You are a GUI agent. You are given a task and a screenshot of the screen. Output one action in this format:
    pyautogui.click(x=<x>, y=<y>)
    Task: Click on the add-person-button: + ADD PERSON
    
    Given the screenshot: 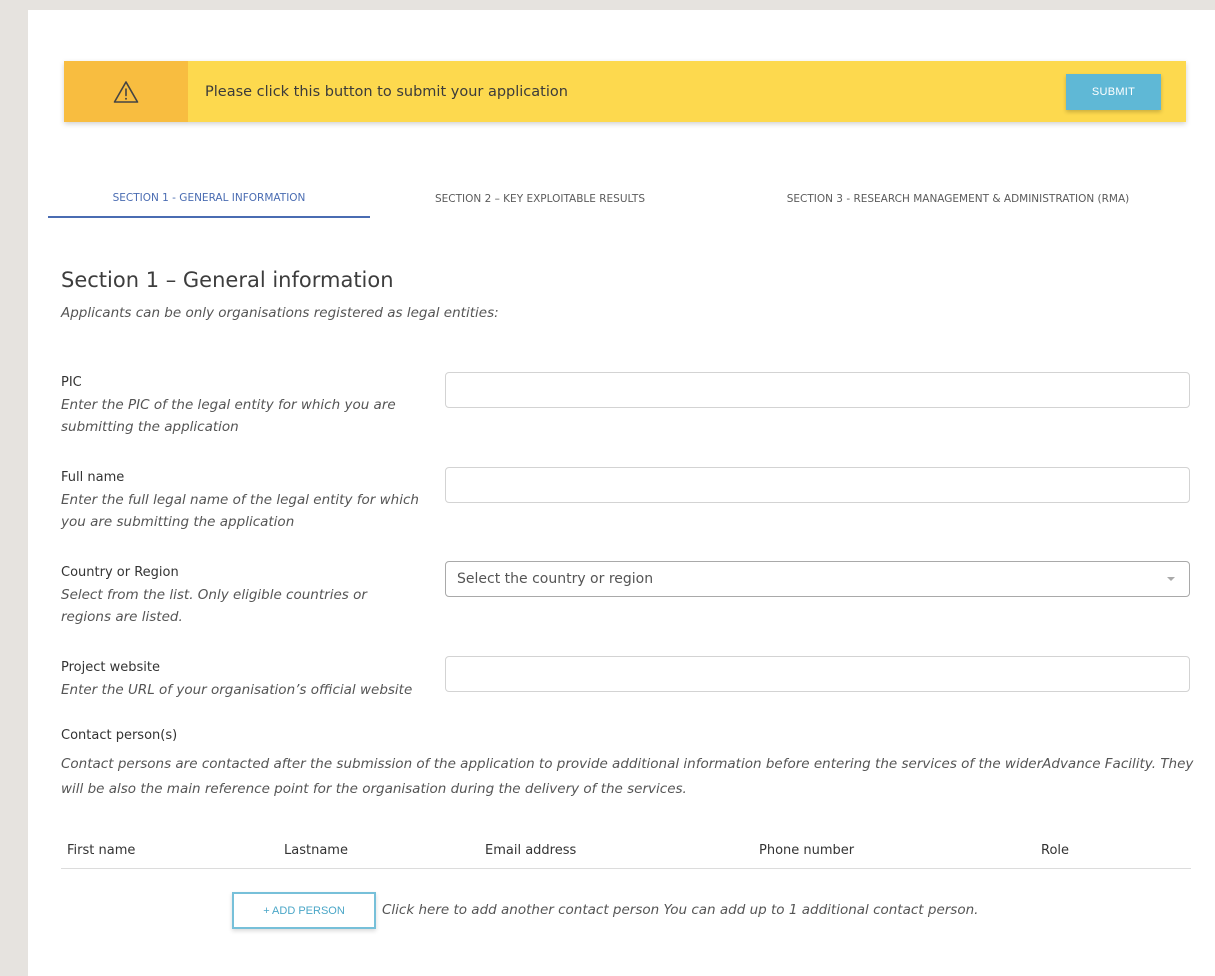 What is the action you would take?
    pyautogui.click(x=304, y=910)
    